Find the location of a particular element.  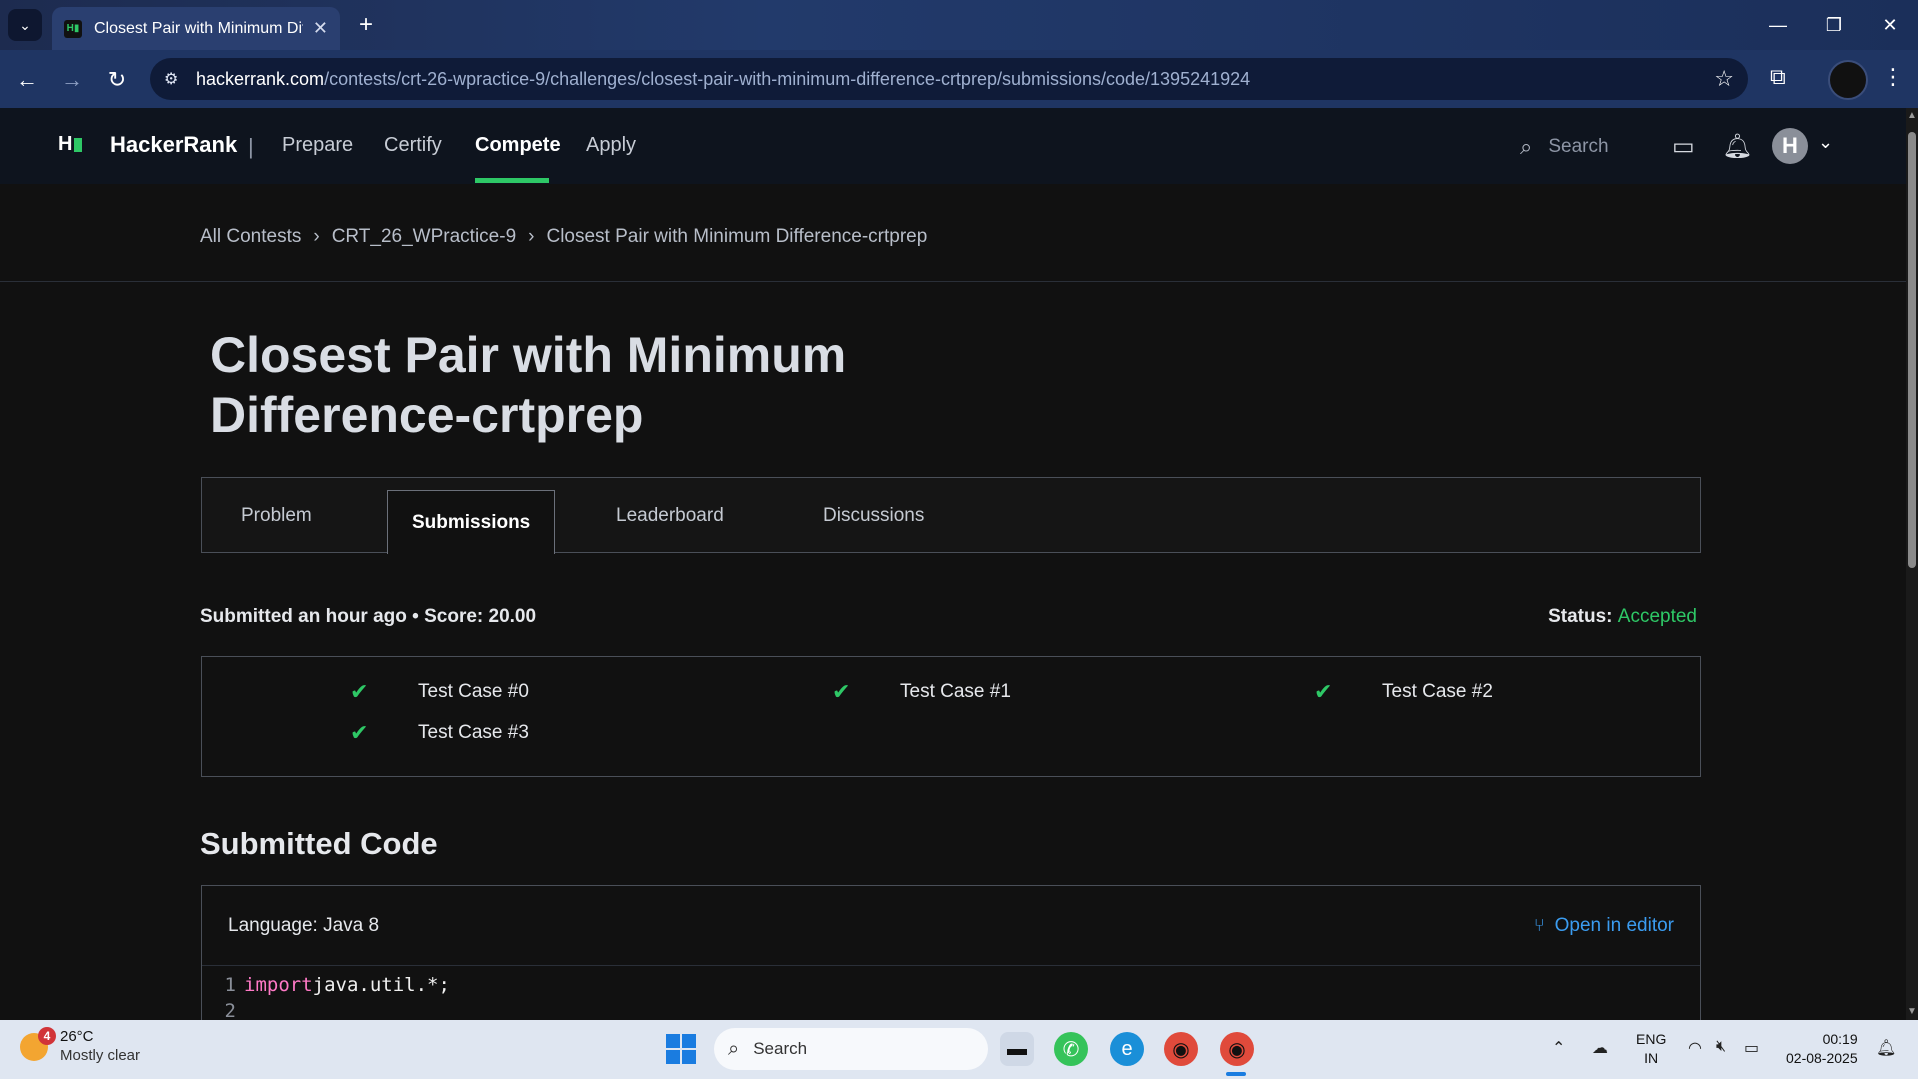

hackerrank-favicon-icon: H▮ is located at coordinates (73, 28).